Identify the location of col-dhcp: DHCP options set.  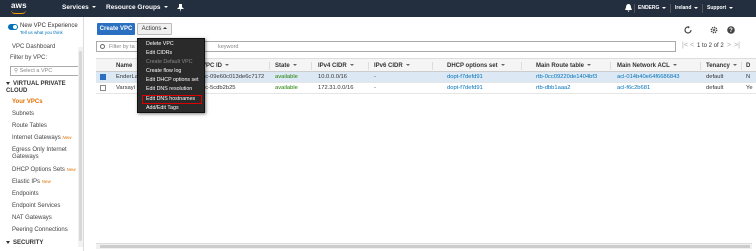
(476, 66).